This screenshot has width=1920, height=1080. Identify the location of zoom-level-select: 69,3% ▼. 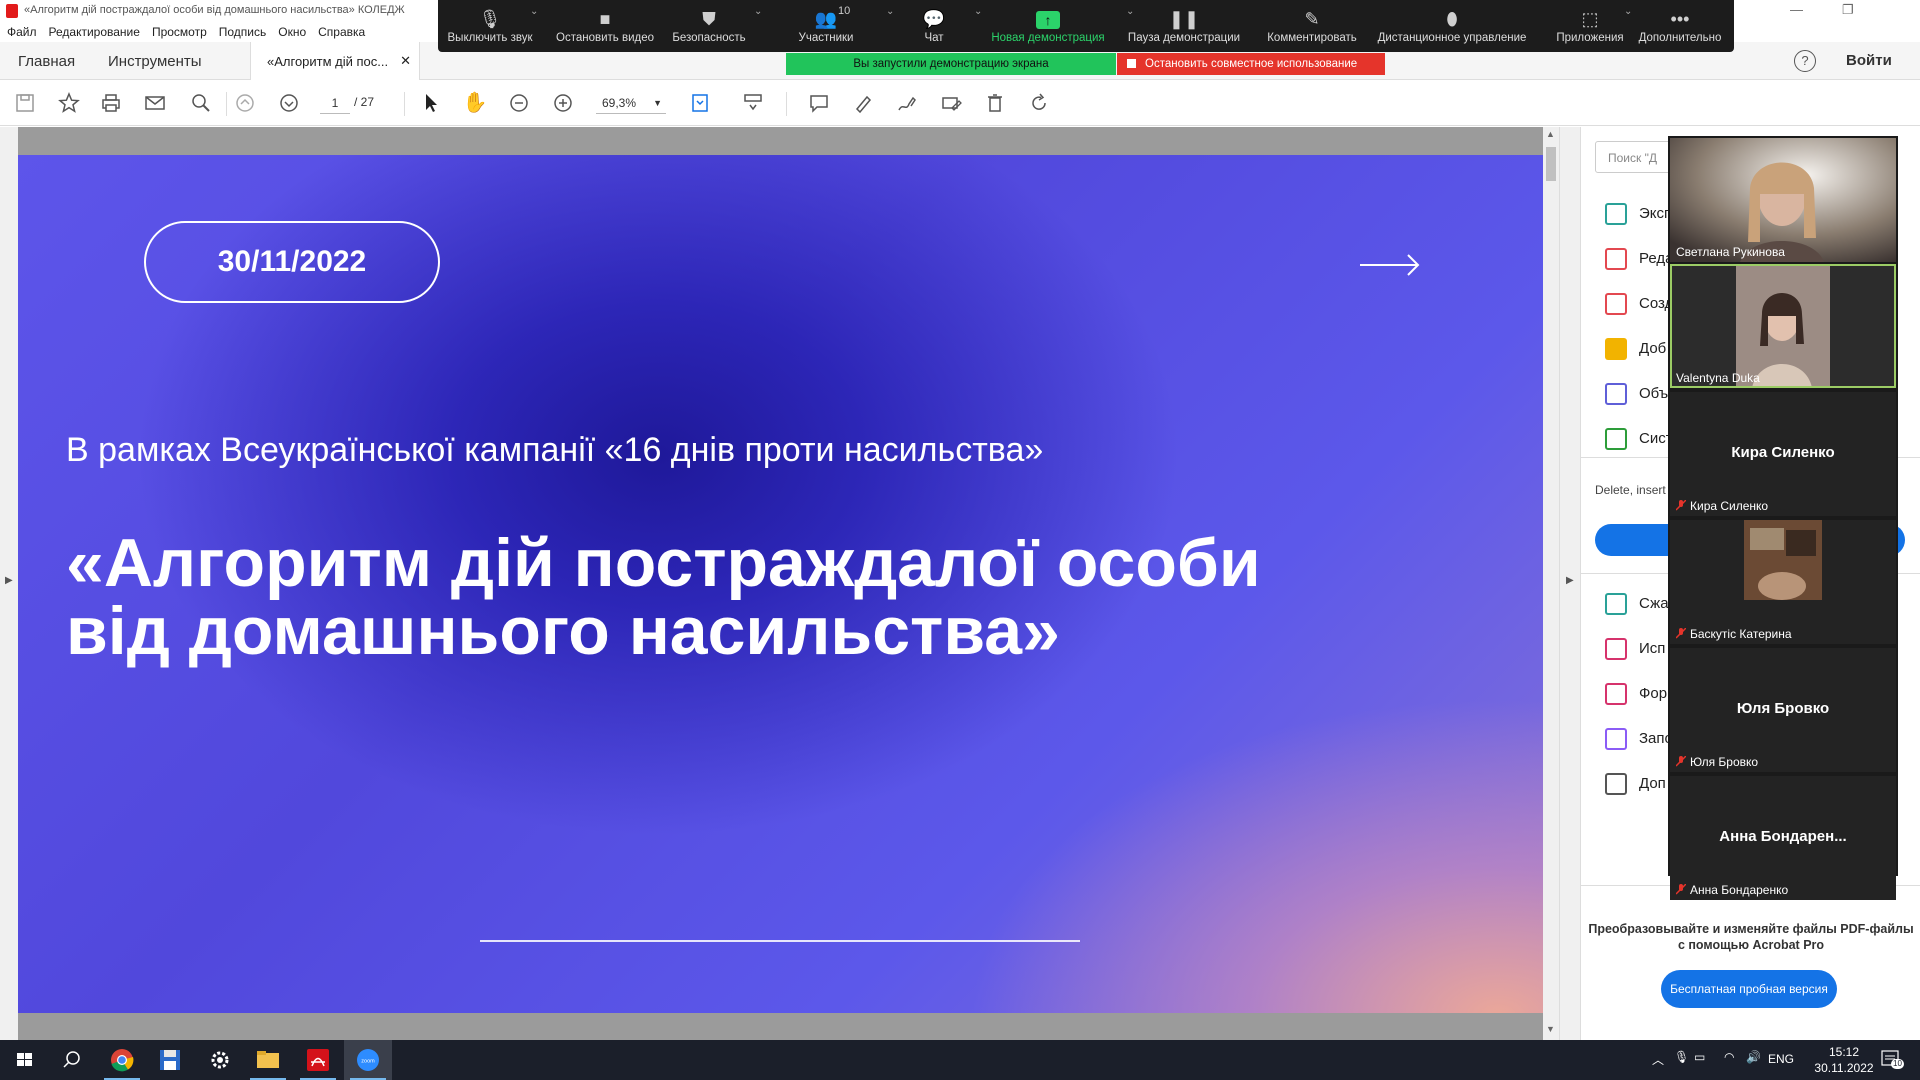
(631, 103).